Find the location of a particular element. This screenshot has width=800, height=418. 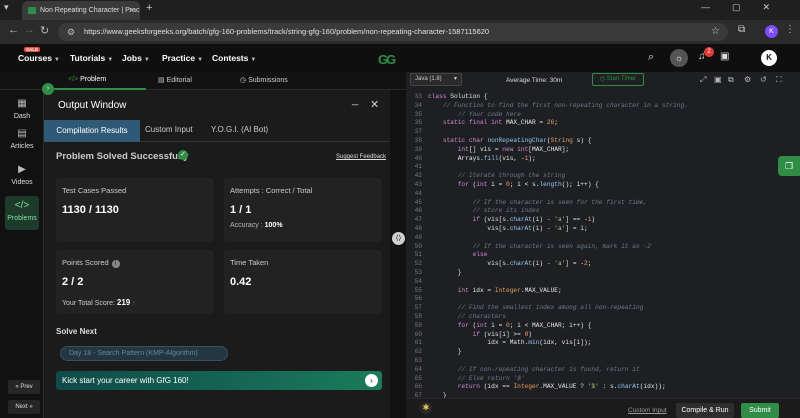

line-number: 61 is located at coordinates (418, 343).